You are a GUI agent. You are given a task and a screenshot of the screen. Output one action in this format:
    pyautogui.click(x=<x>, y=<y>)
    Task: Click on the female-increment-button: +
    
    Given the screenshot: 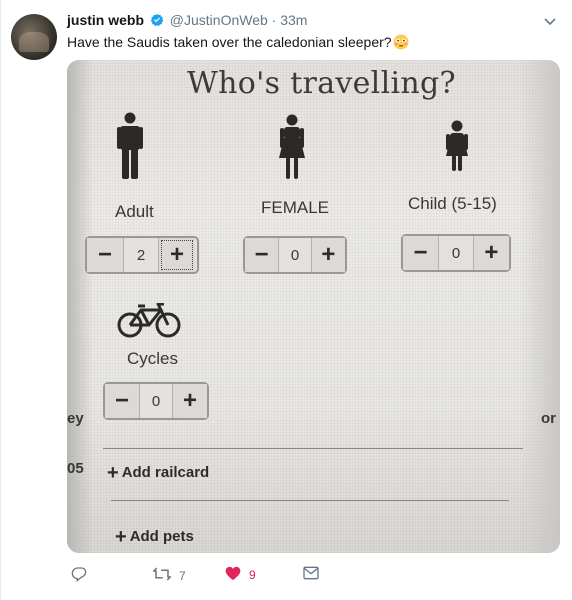 What is the action you would take?
    pyautogui.click(x=328, y=255)
    